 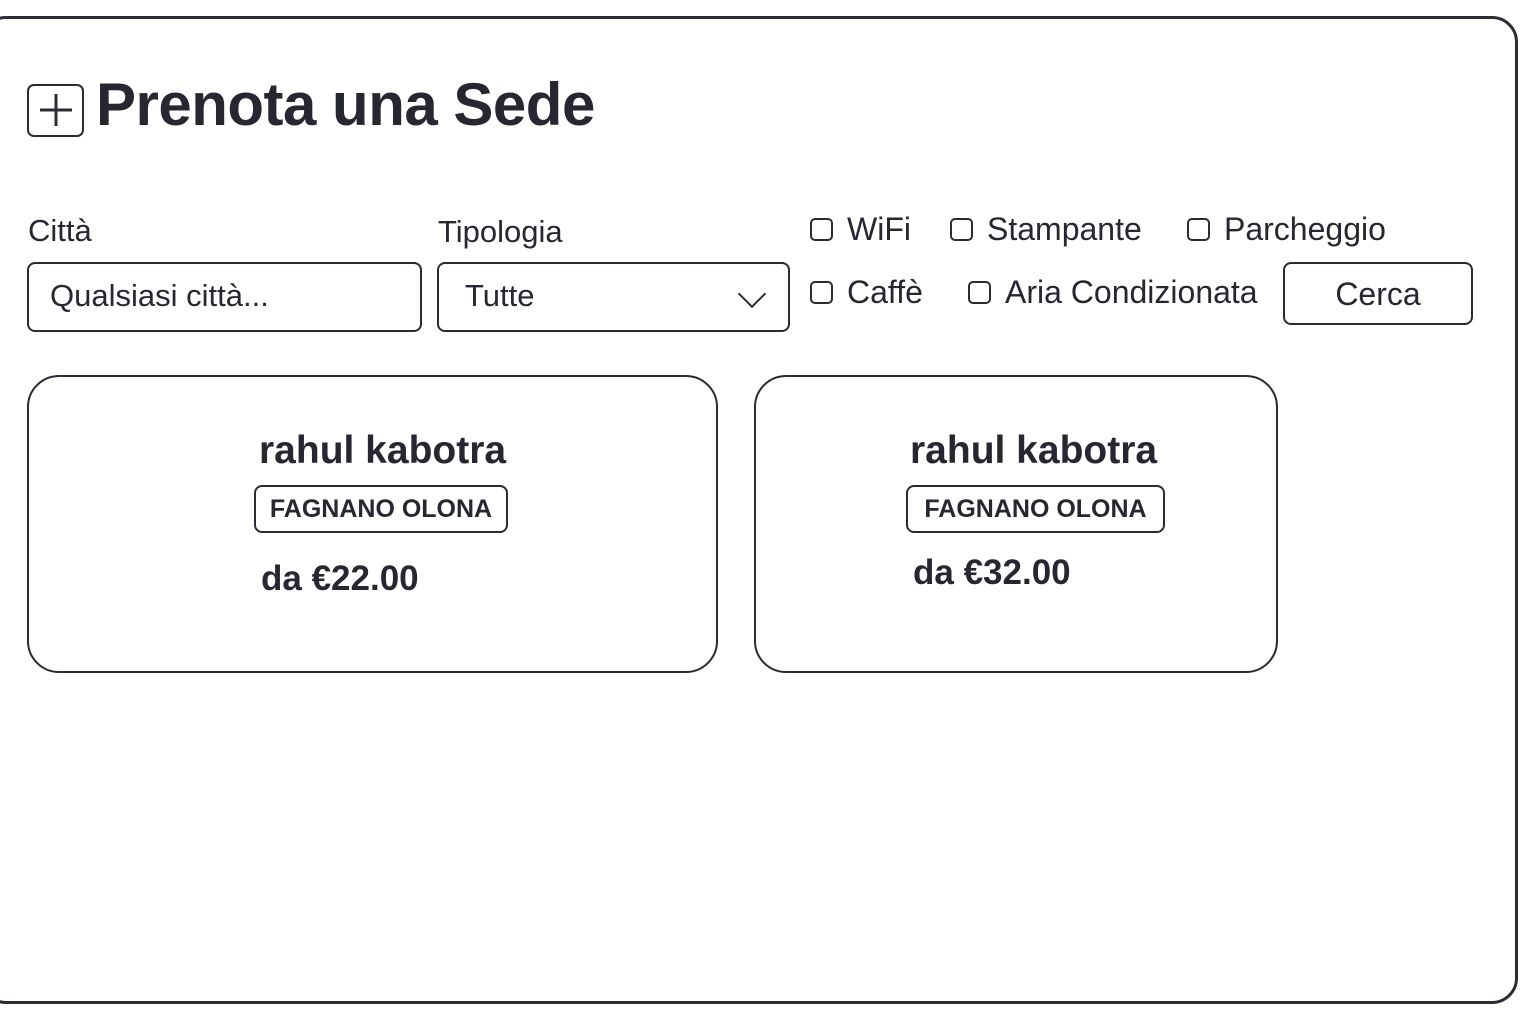 What do you see at coordinates (1378, 293) in the screenshot?
I see `search-button: Cerca` at bounding box center [1378, 293].